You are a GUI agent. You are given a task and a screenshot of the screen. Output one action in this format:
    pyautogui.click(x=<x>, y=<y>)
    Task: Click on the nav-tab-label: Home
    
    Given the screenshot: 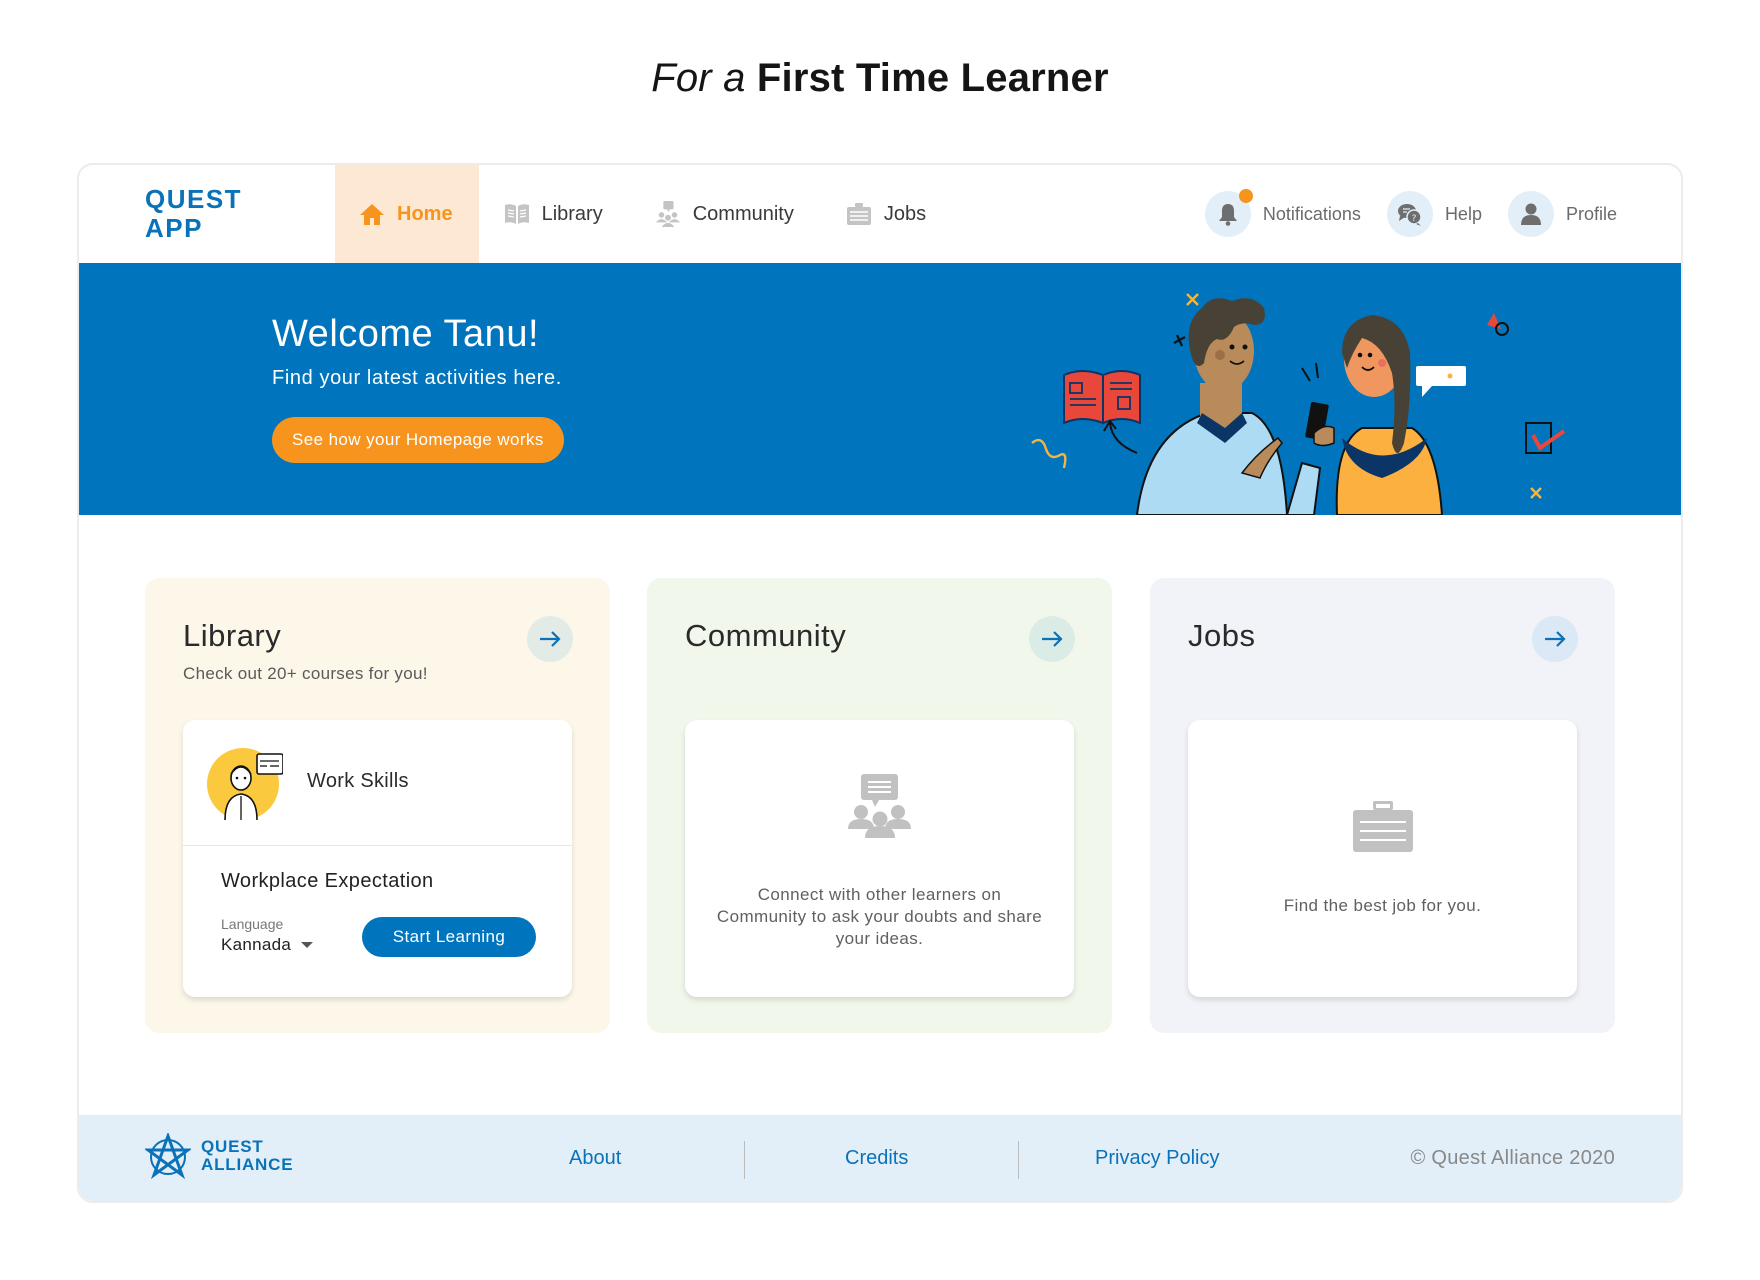 What is the action you would take?
    pyautogui.click(x=425, y=213)
    